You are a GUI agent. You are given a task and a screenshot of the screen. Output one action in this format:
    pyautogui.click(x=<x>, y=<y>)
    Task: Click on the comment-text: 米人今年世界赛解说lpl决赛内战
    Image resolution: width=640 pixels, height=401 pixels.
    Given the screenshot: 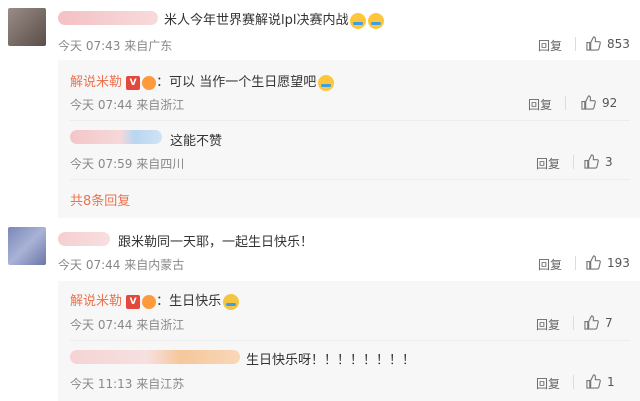 What is the action you would take?
    pyautogui.click(x=274, y=19)
    